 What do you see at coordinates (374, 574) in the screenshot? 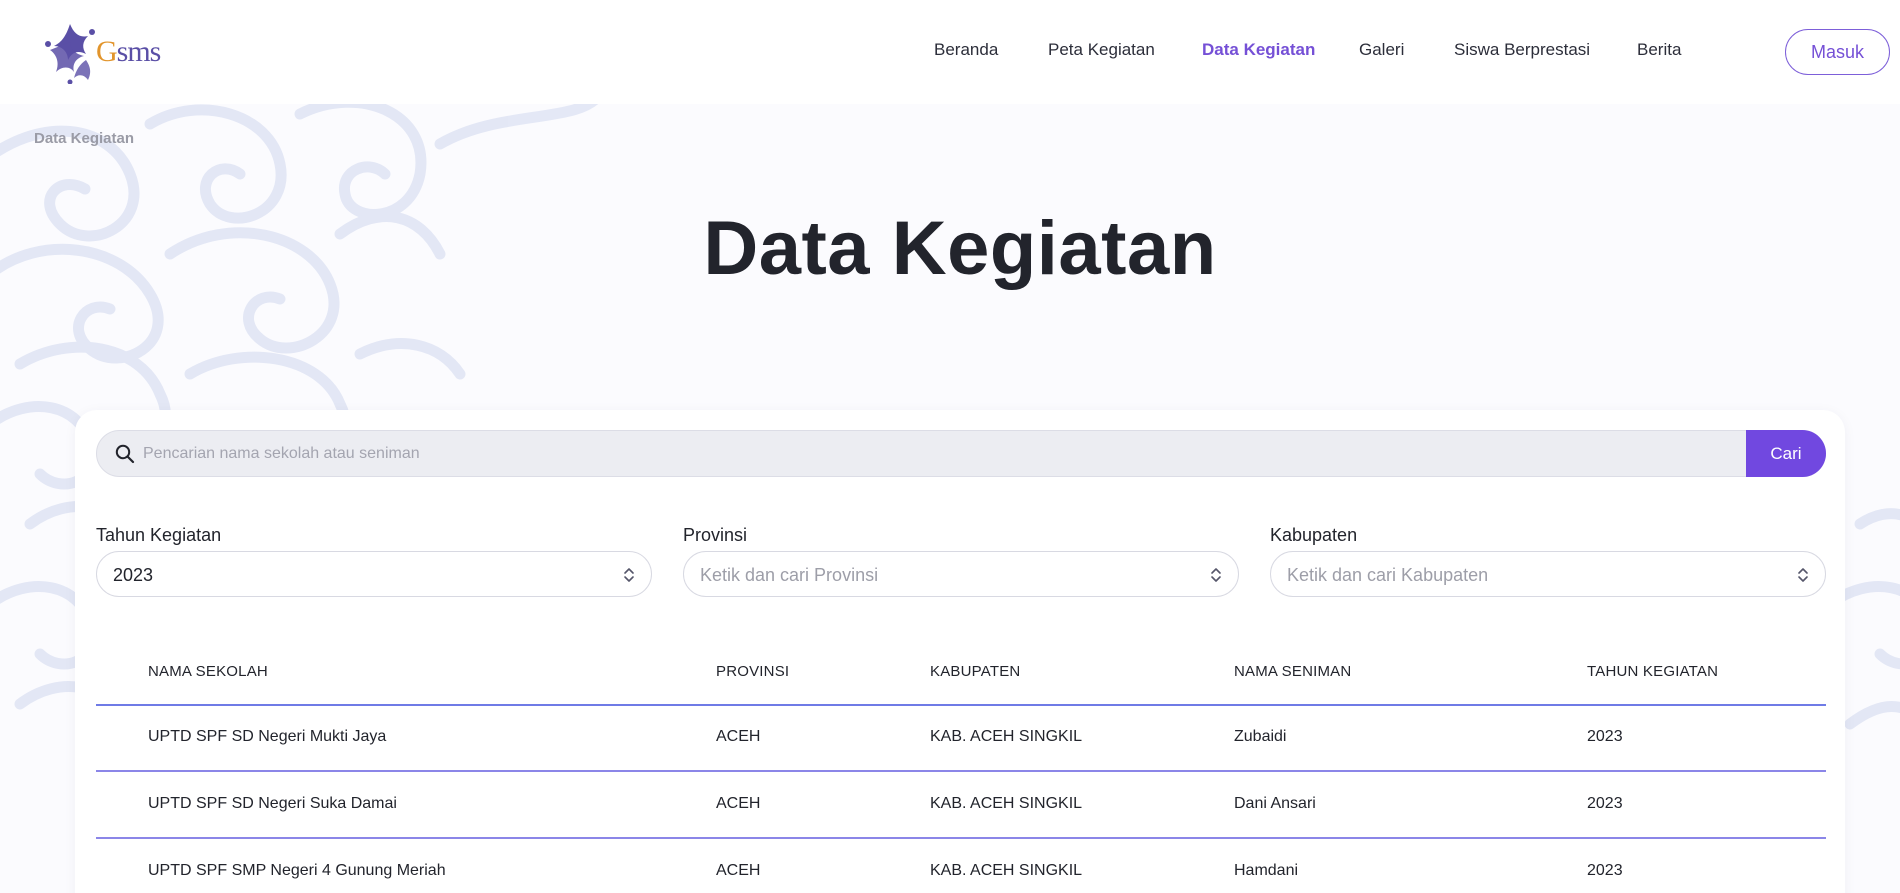
I see `tahun-kegiatan-select: 2023` at bounding box center [374, 574].